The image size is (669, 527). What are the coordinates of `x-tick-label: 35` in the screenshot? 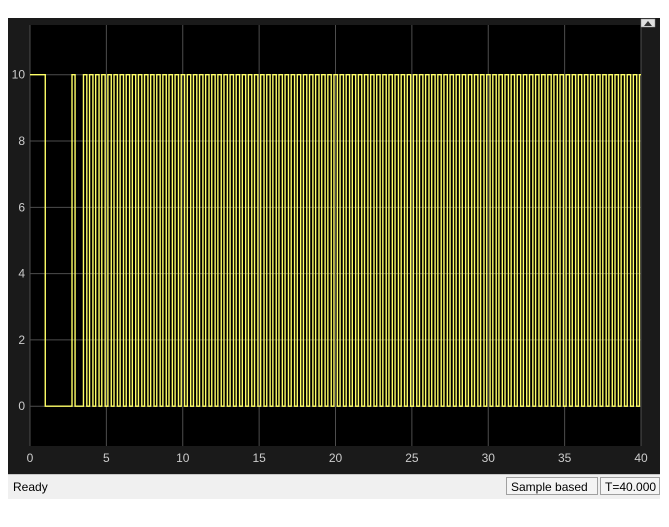 It's located at (565, 458).